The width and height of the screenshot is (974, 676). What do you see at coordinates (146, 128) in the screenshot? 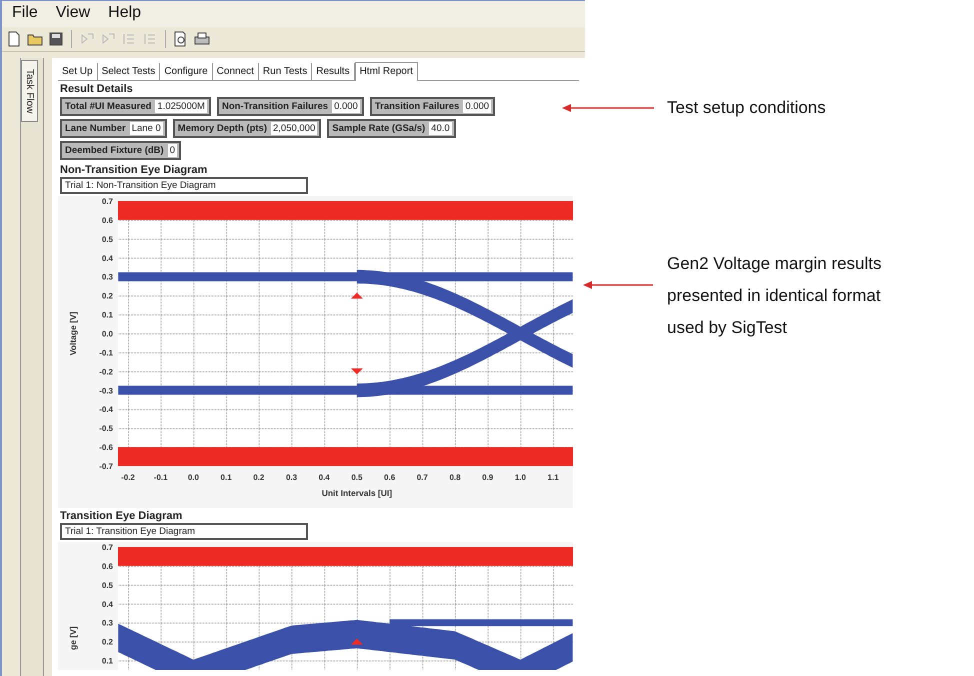
I see `field-value: Lane 0` at bounding box center [146, 128].